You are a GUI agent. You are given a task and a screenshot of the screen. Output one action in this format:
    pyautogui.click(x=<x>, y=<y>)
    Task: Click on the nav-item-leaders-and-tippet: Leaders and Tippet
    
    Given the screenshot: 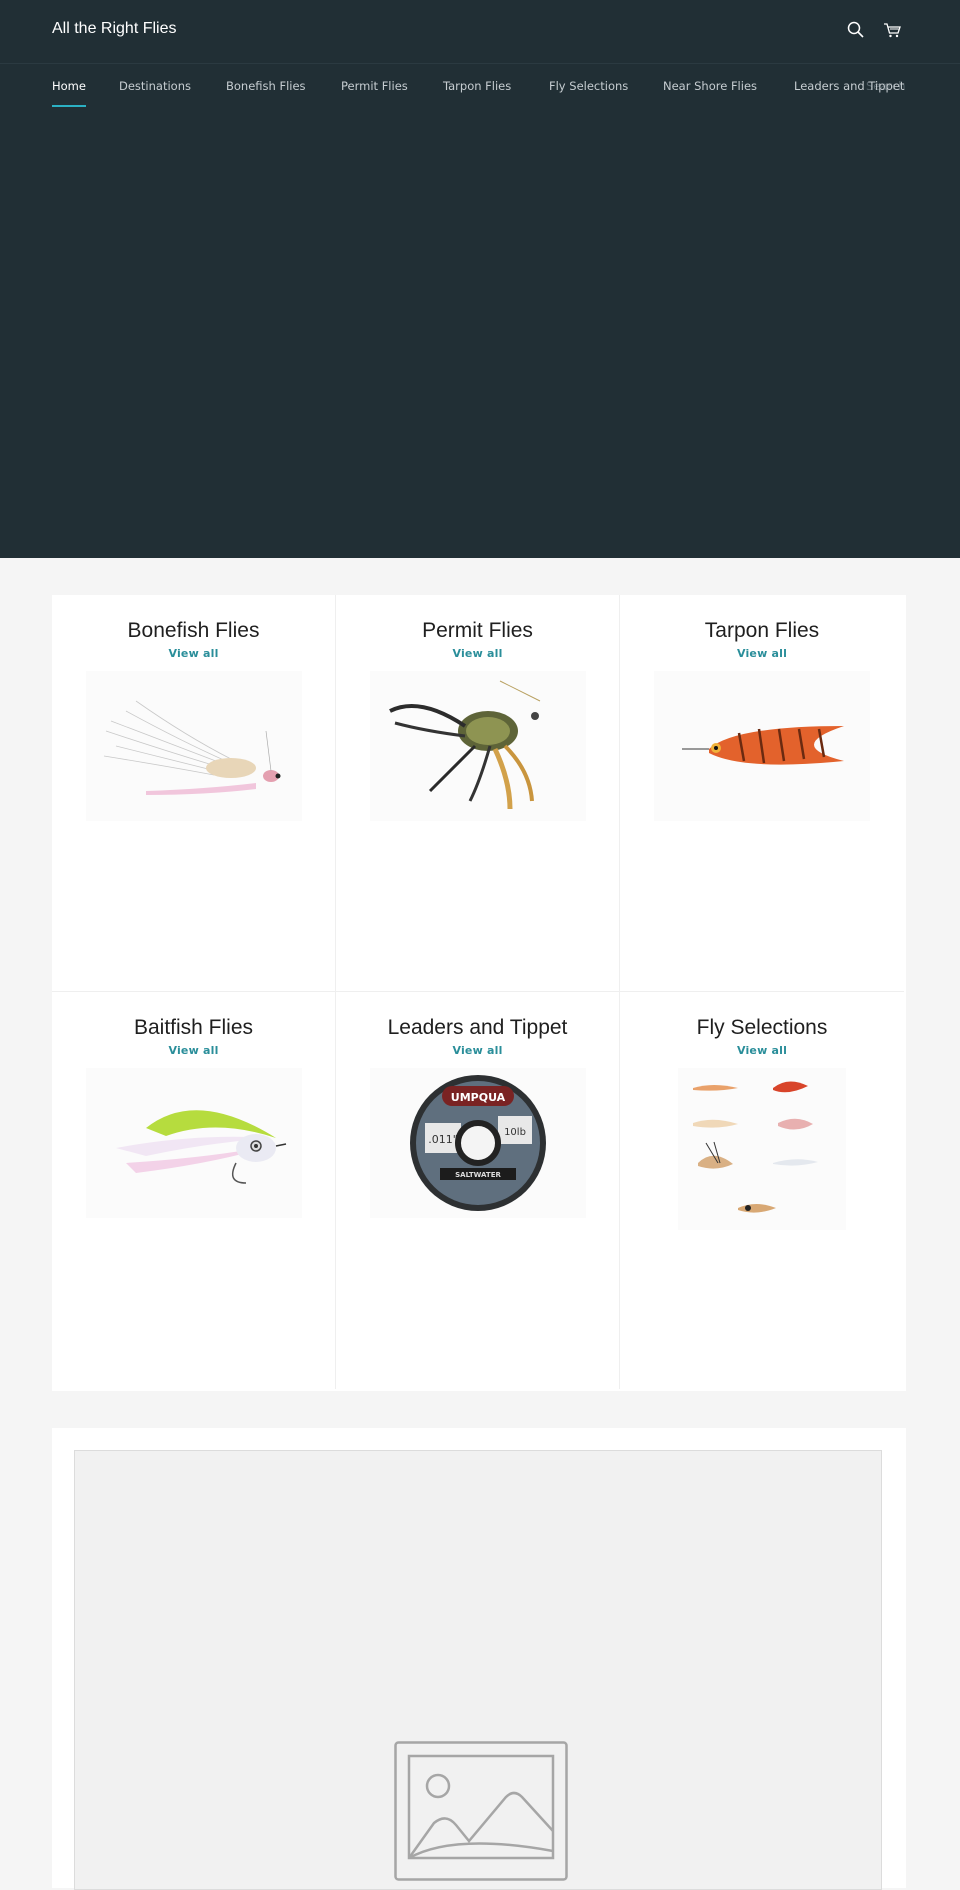 What is the action you would take?
    pyautogui.click(x=849, y=86)
    